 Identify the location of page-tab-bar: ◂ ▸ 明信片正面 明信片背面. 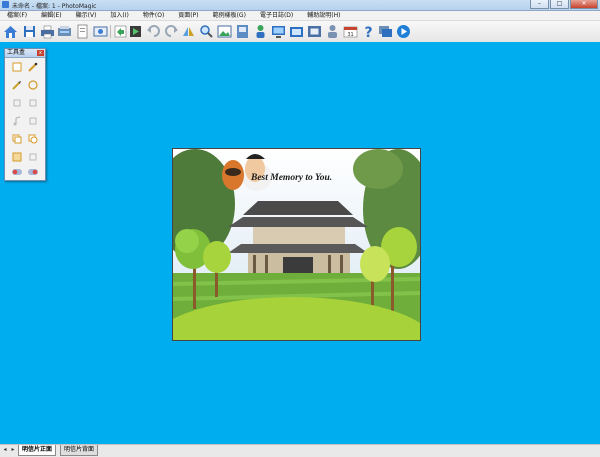
(300, 450).